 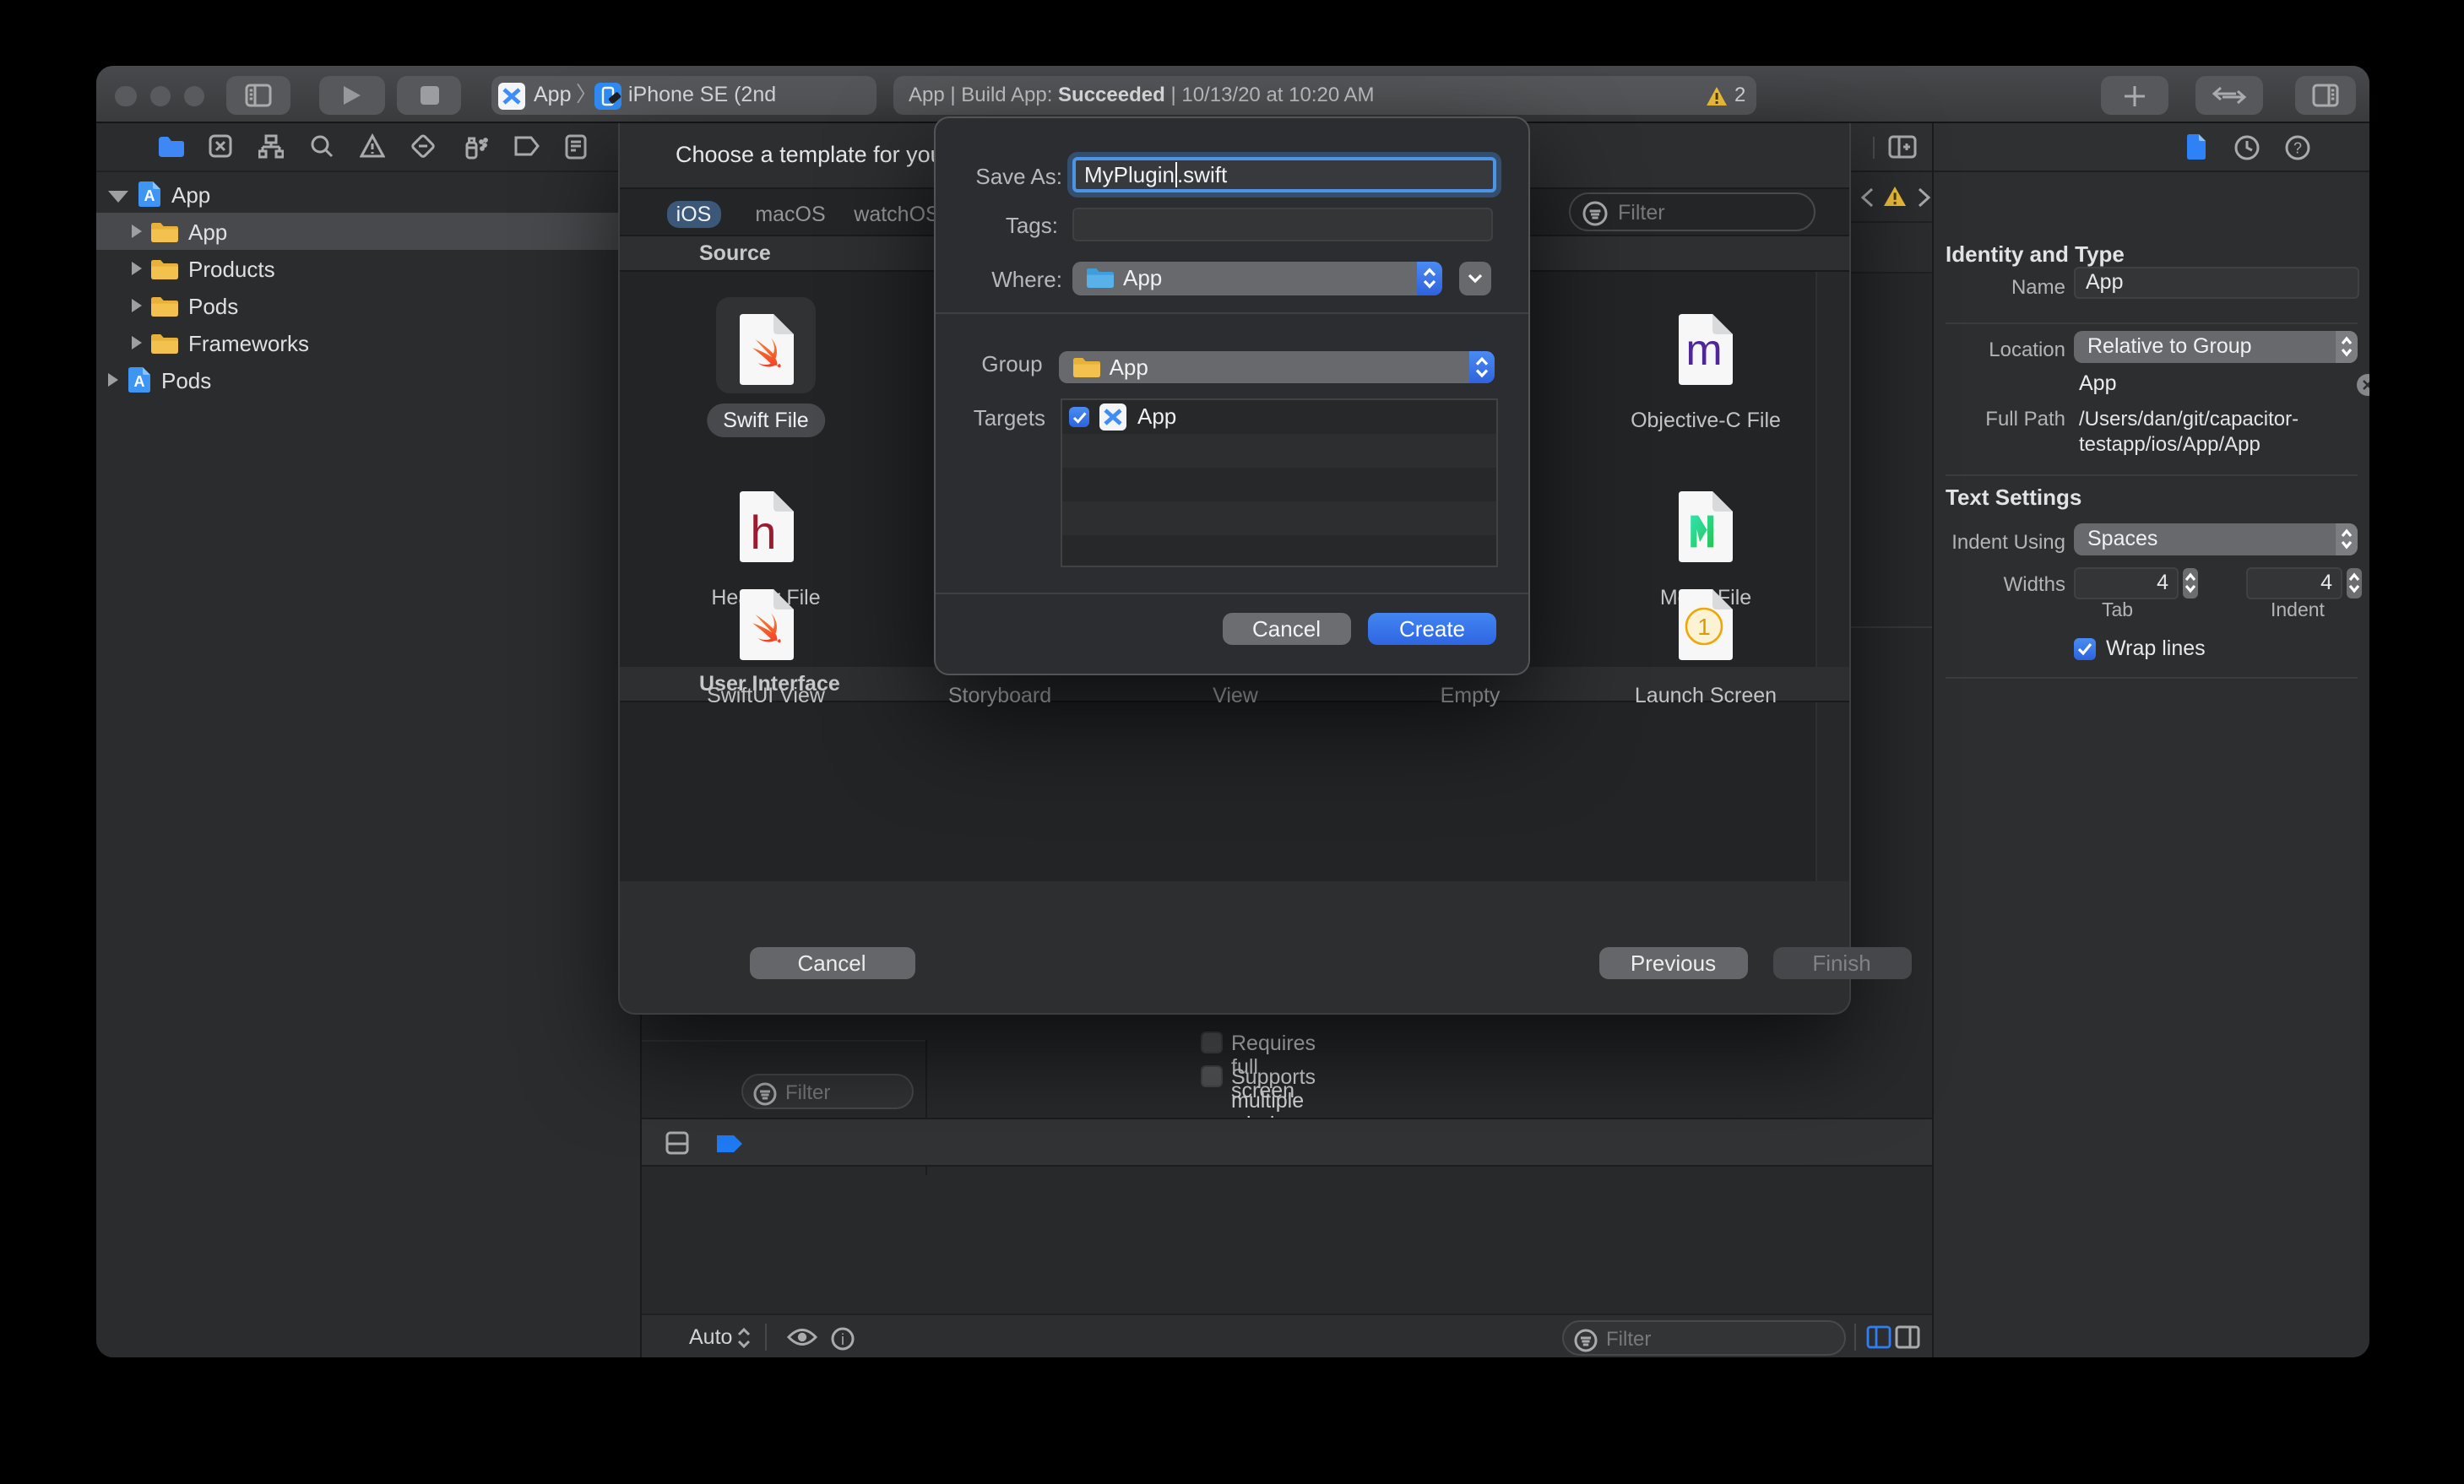 What do you see at coordinates (1276, 366) in the screenshot?
I see `group-popup: App` at bounding box center [1276, 366].